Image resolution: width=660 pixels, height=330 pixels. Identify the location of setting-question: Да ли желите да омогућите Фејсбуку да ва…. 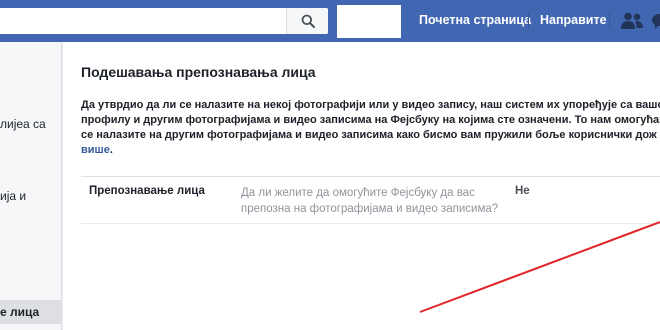
(376, 201).